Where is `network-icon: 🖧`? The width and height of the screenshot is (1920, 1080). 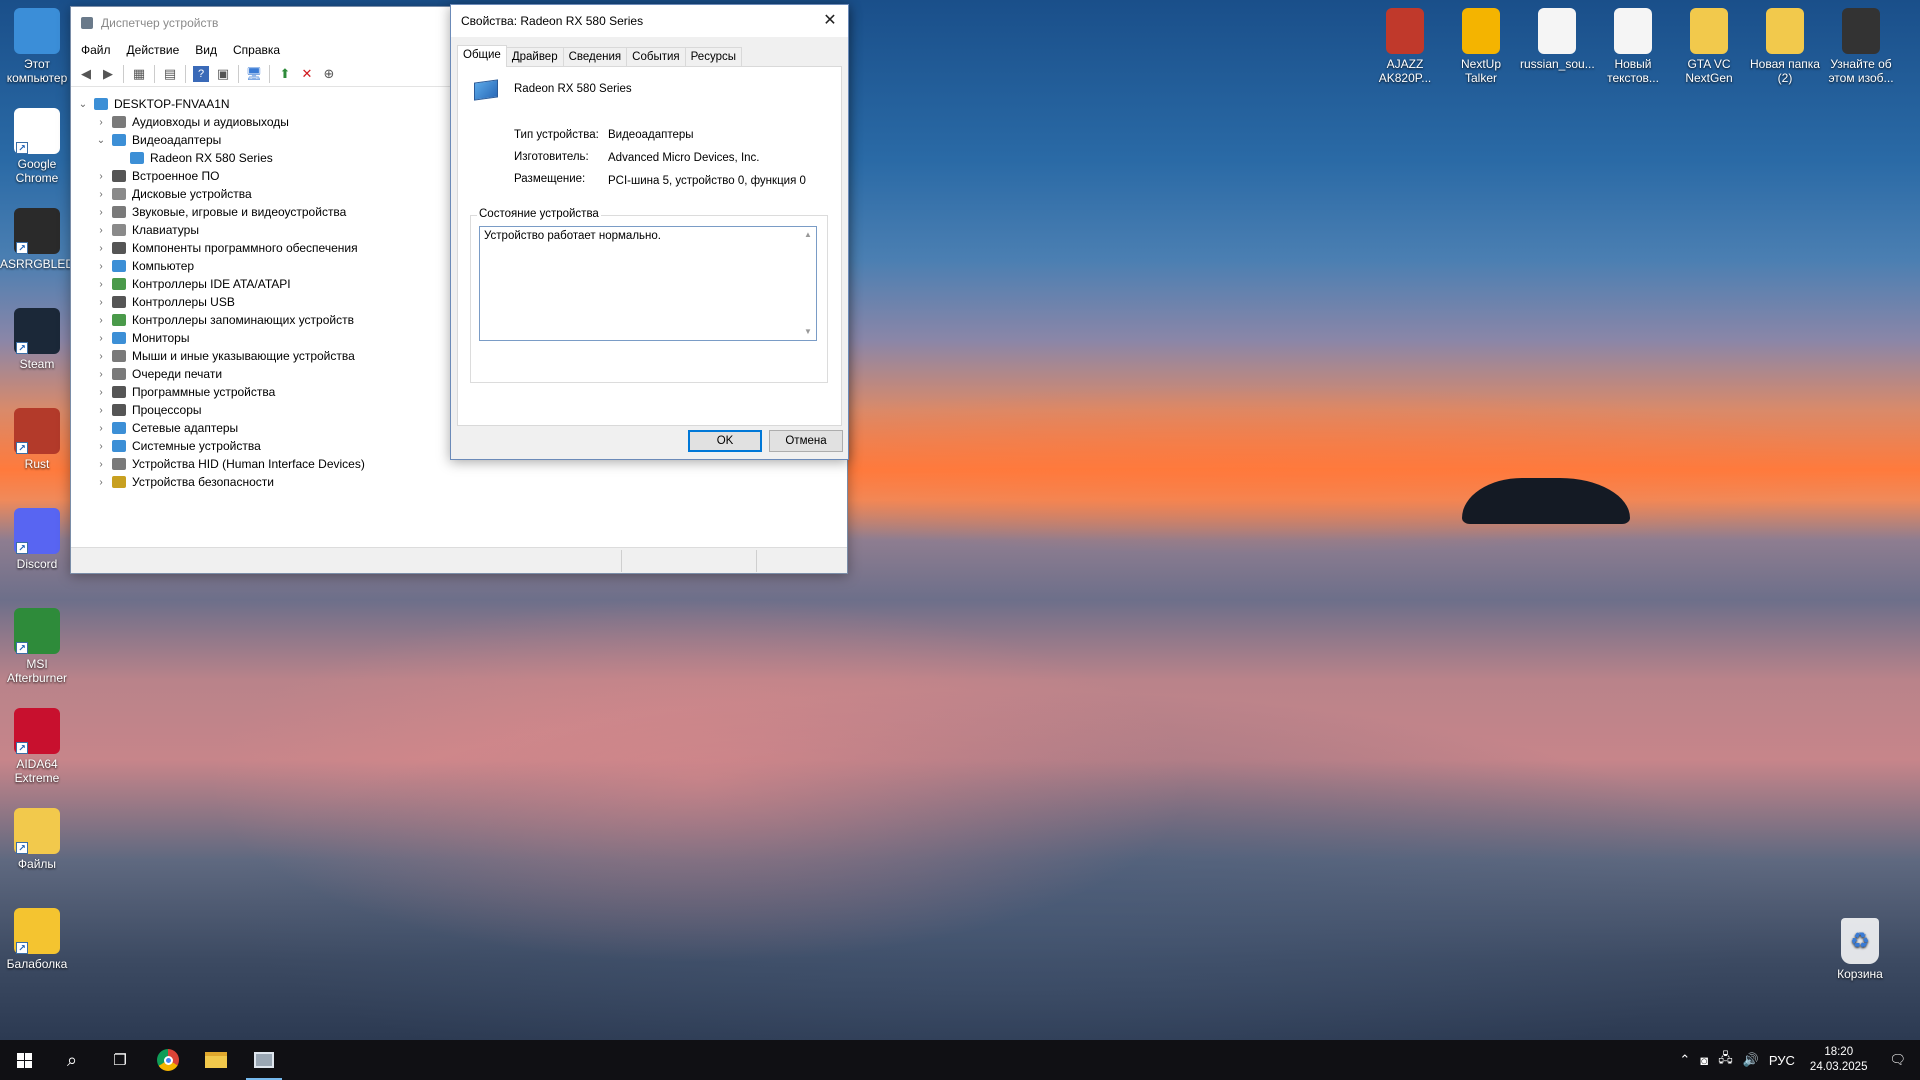 network-icon: 🖧 is located at coordinates (1725, 1060).